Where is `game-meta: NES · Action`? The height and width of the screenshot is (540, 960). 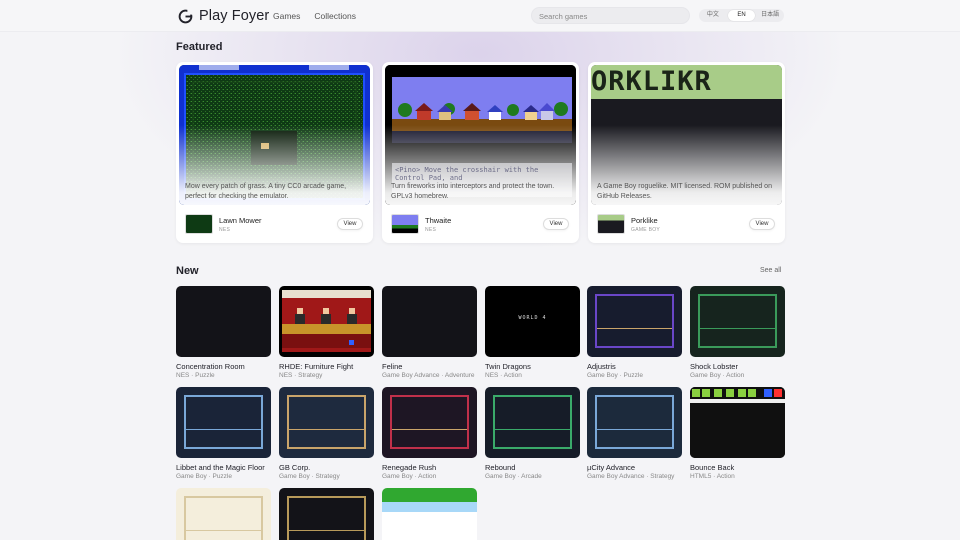
game-meta: NES · Action is located at coordinates (503, 375).